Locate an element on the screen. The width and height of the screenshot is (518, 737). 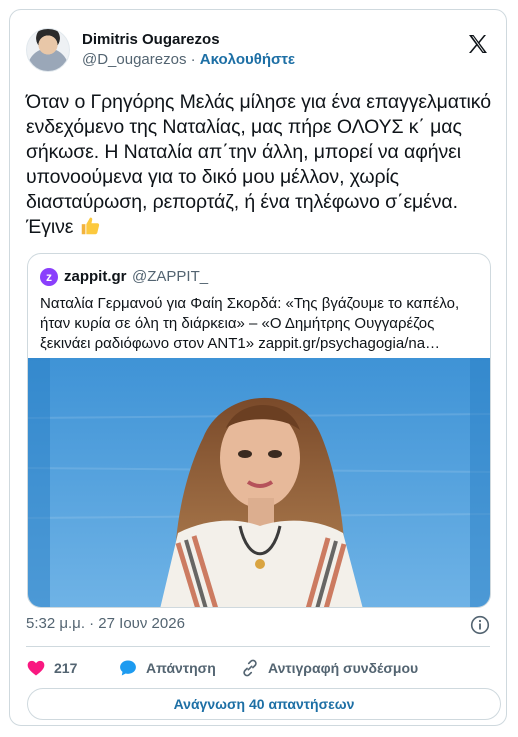
divider is located at coordinates (258, 646).